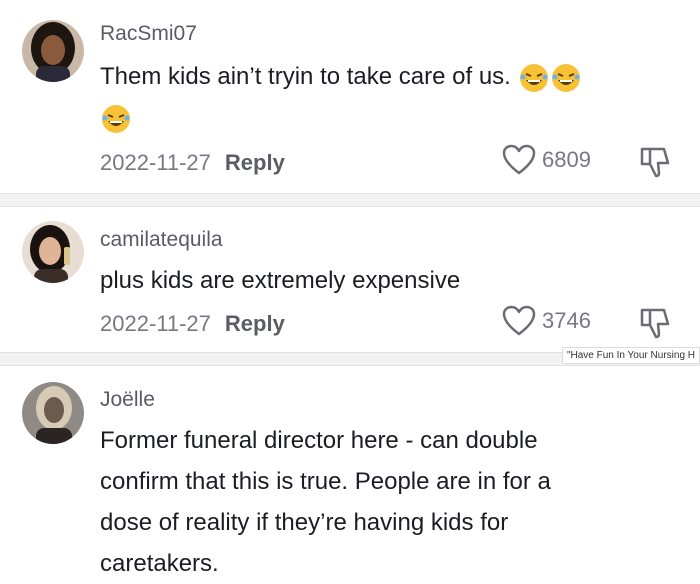 This screenshot has height=584, width=700. What do you see at coordinates (280, 280) in the screenshot?
I see `comment-text: plus kids are extremely expensive` at bounding box center [280, 280].